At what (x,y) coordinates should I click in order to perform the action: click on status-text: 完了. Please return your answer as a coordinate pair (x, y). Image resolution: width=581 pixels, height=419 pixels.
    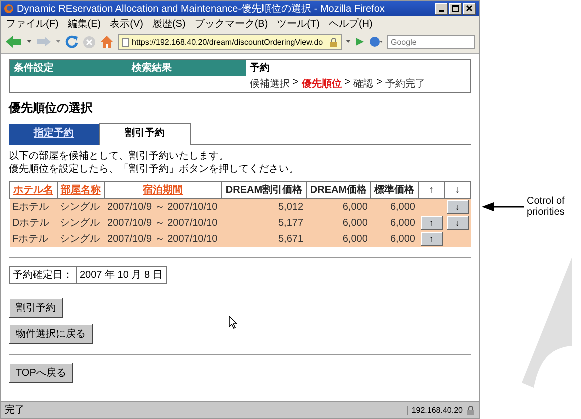
    Looking at the image, I should click on (15, 410).